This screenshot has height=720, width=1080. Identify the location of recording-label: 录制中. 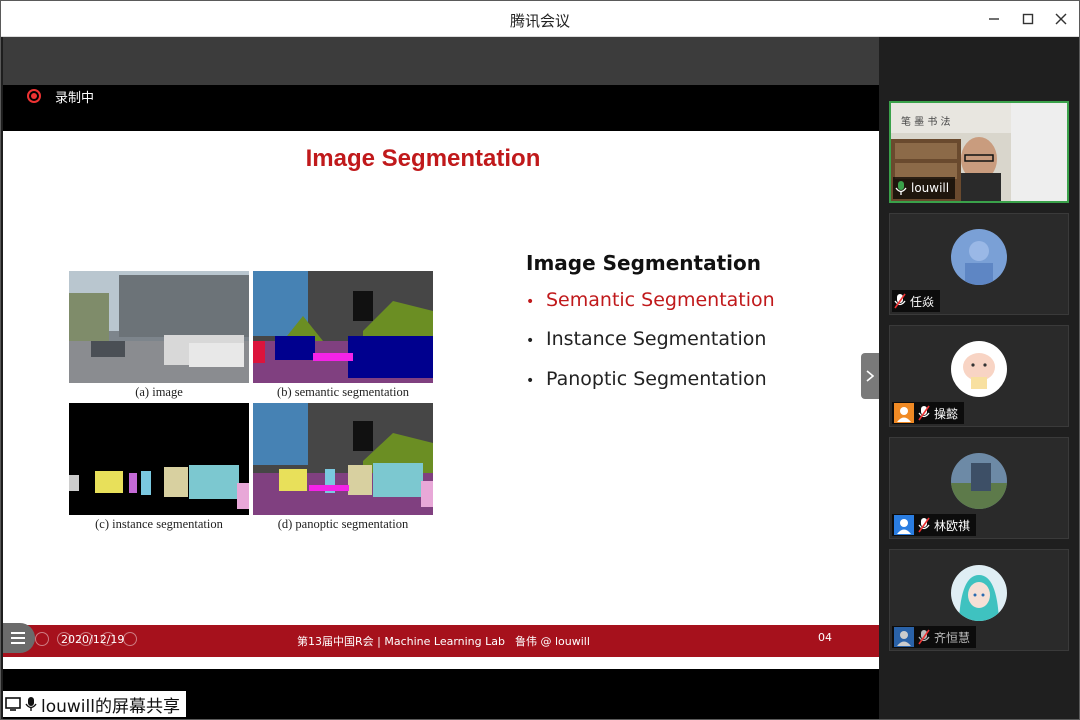
(75, 98).